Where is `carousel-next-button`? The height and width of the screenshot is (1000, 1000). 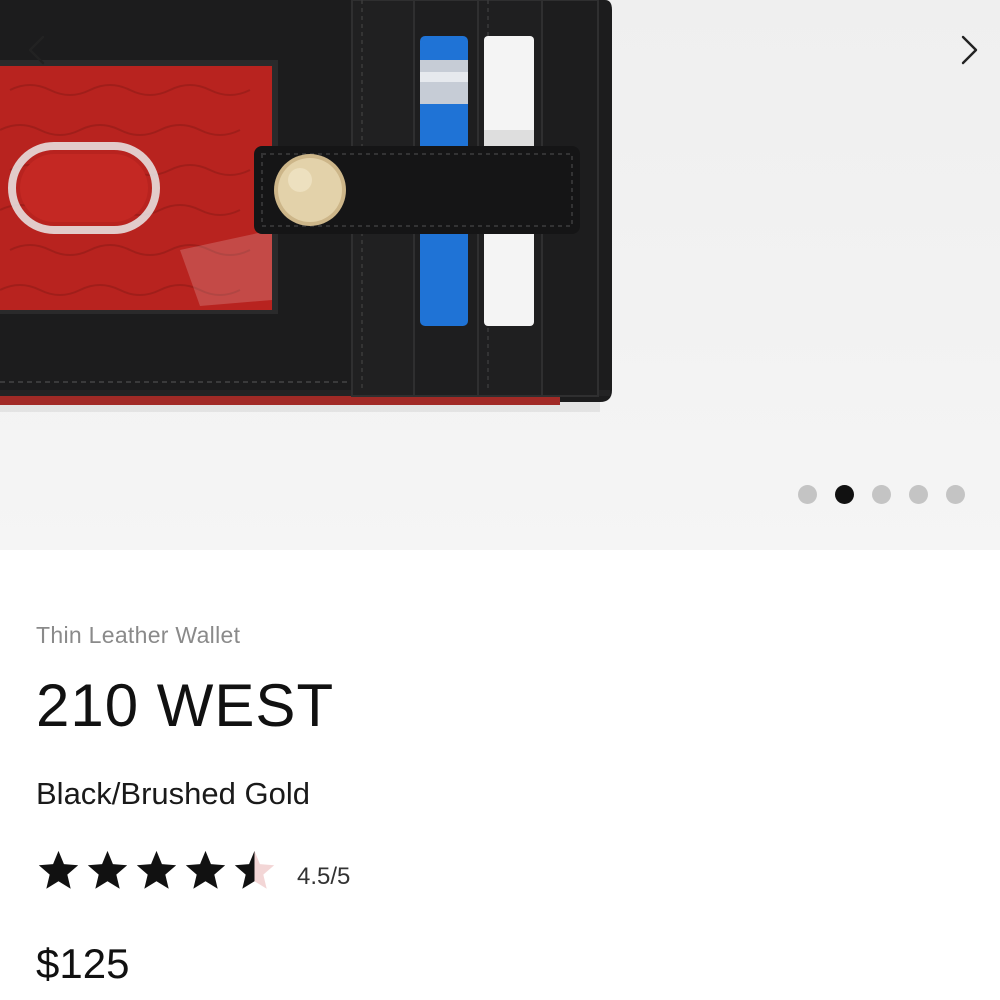 carousel-next-button is located at coordinates (970, 50).